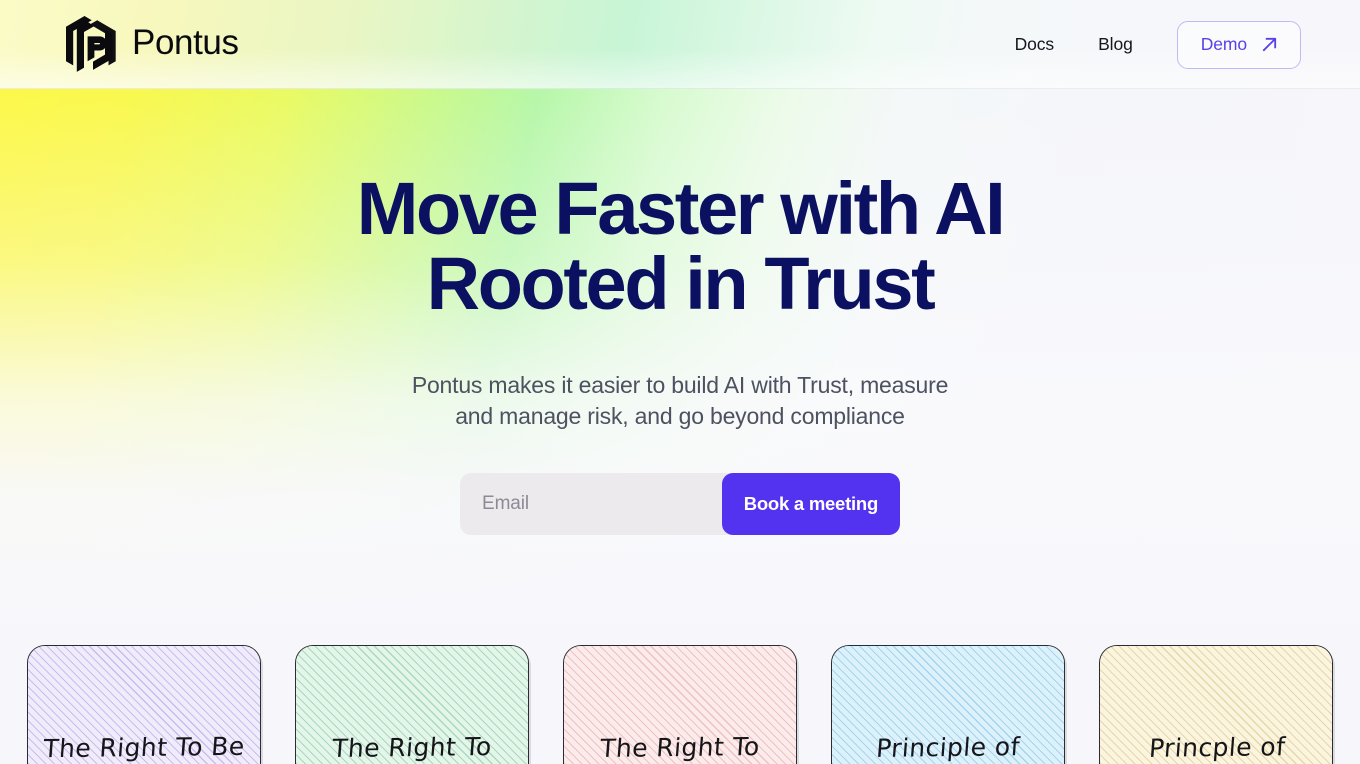 The height and width of the screenshot is (764, 1360). I want to click on arrow-up-right-icon, so click(1269, 44).